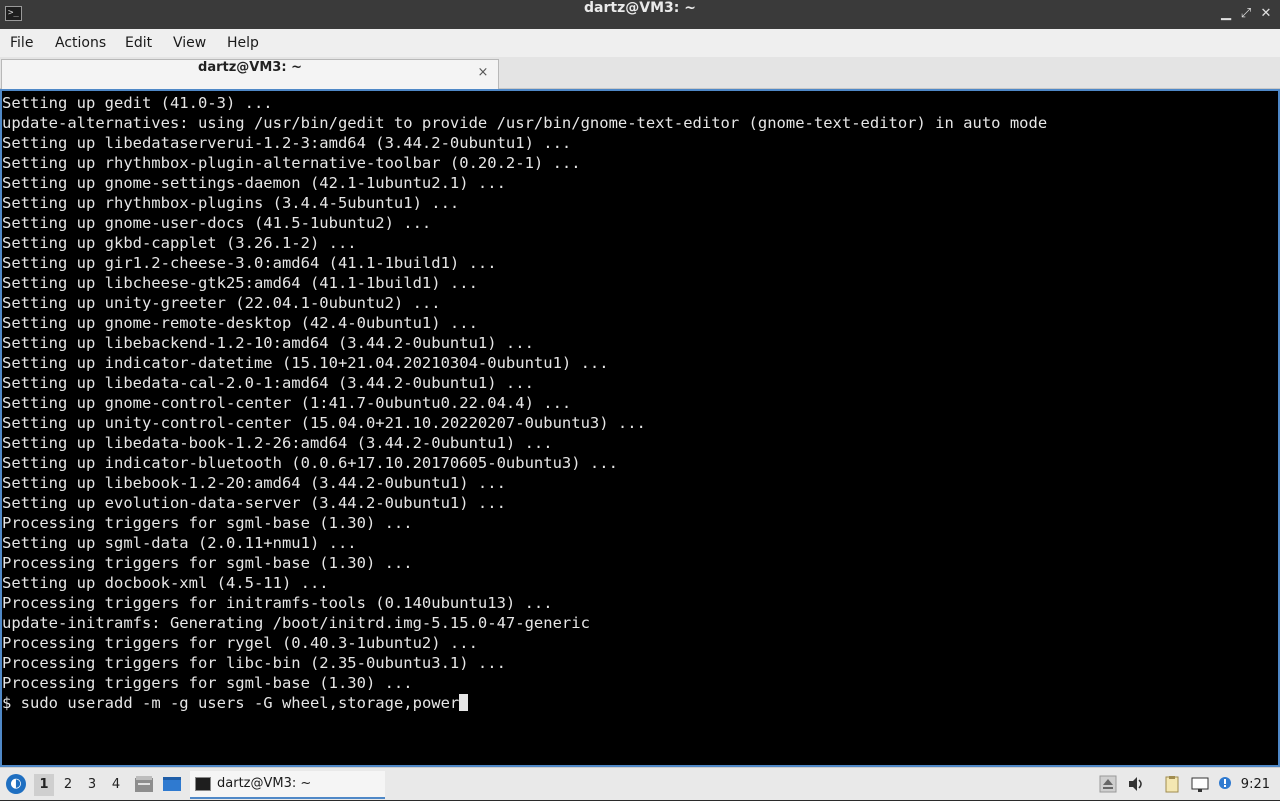  I want to click on tab-bar: dartz@VM3: ~ ×, so click(640, 73).